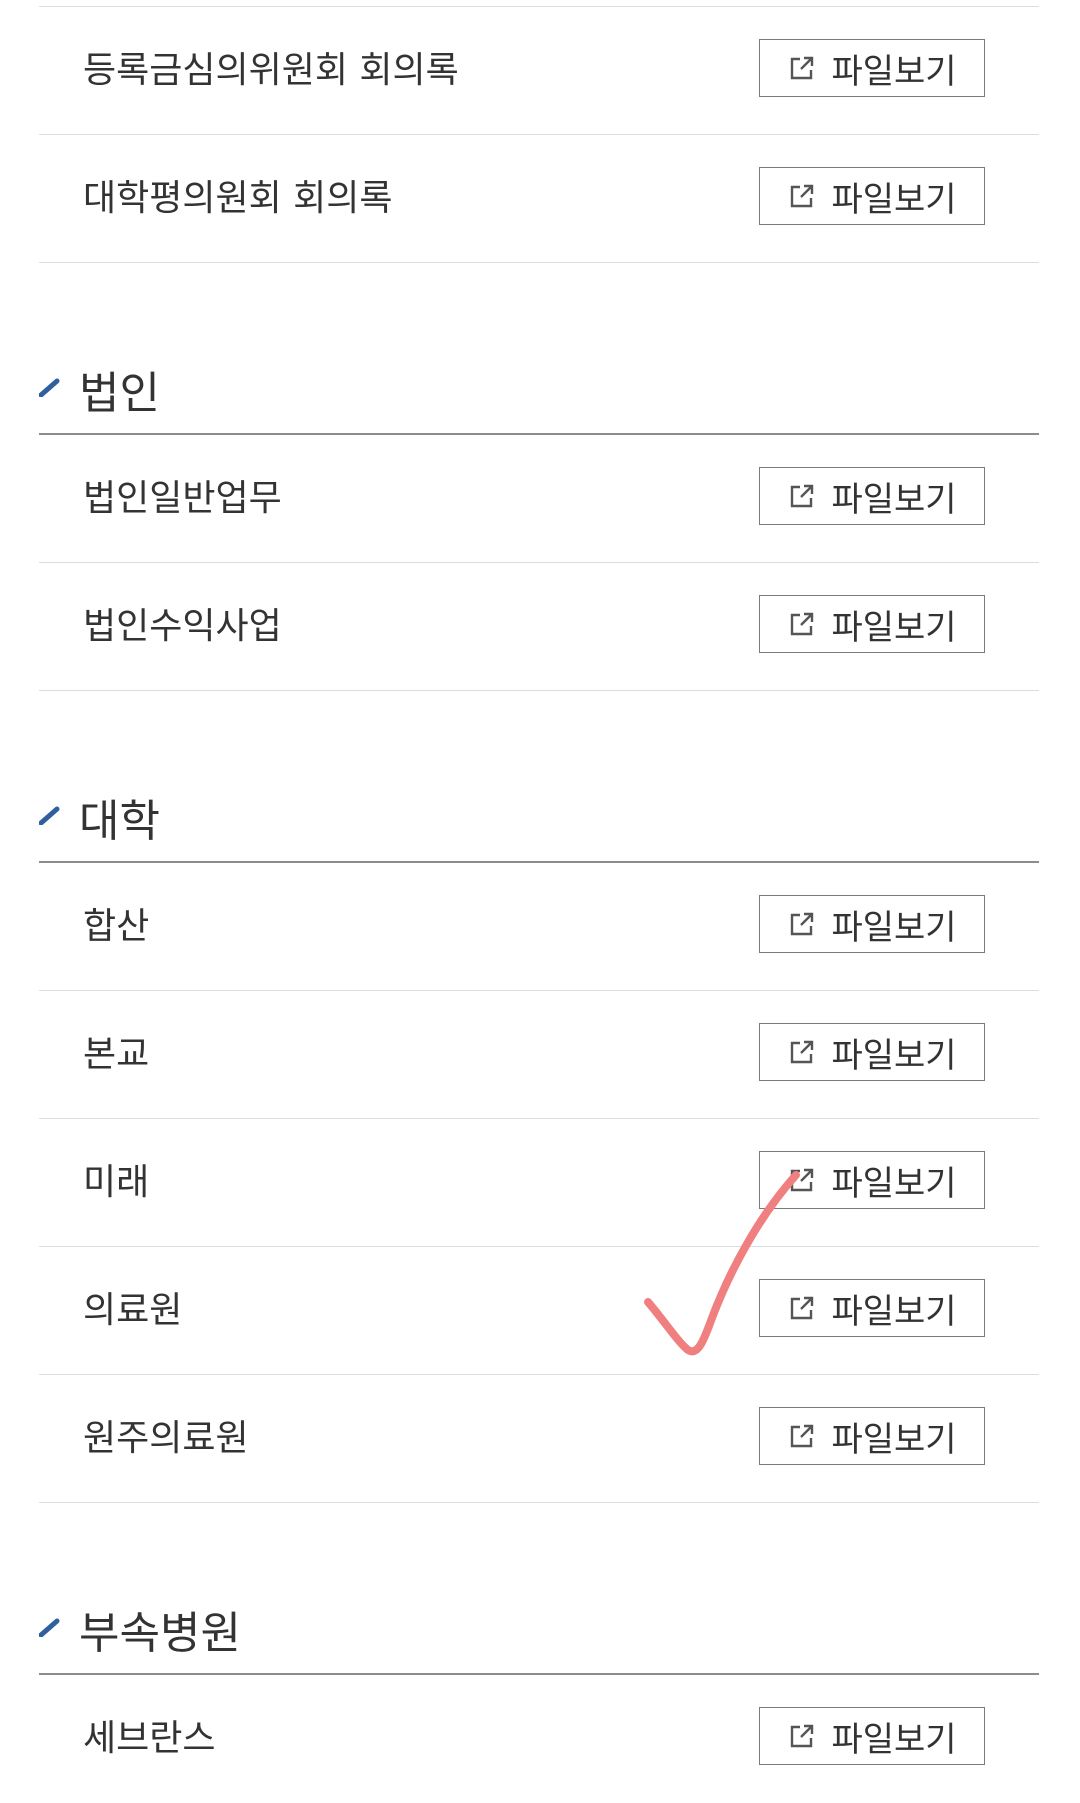 Image resolution: width=1080 pixels, height=1803 pixels. I want to click on row-label: 대학평의원회 회의록, so click(238, 198).